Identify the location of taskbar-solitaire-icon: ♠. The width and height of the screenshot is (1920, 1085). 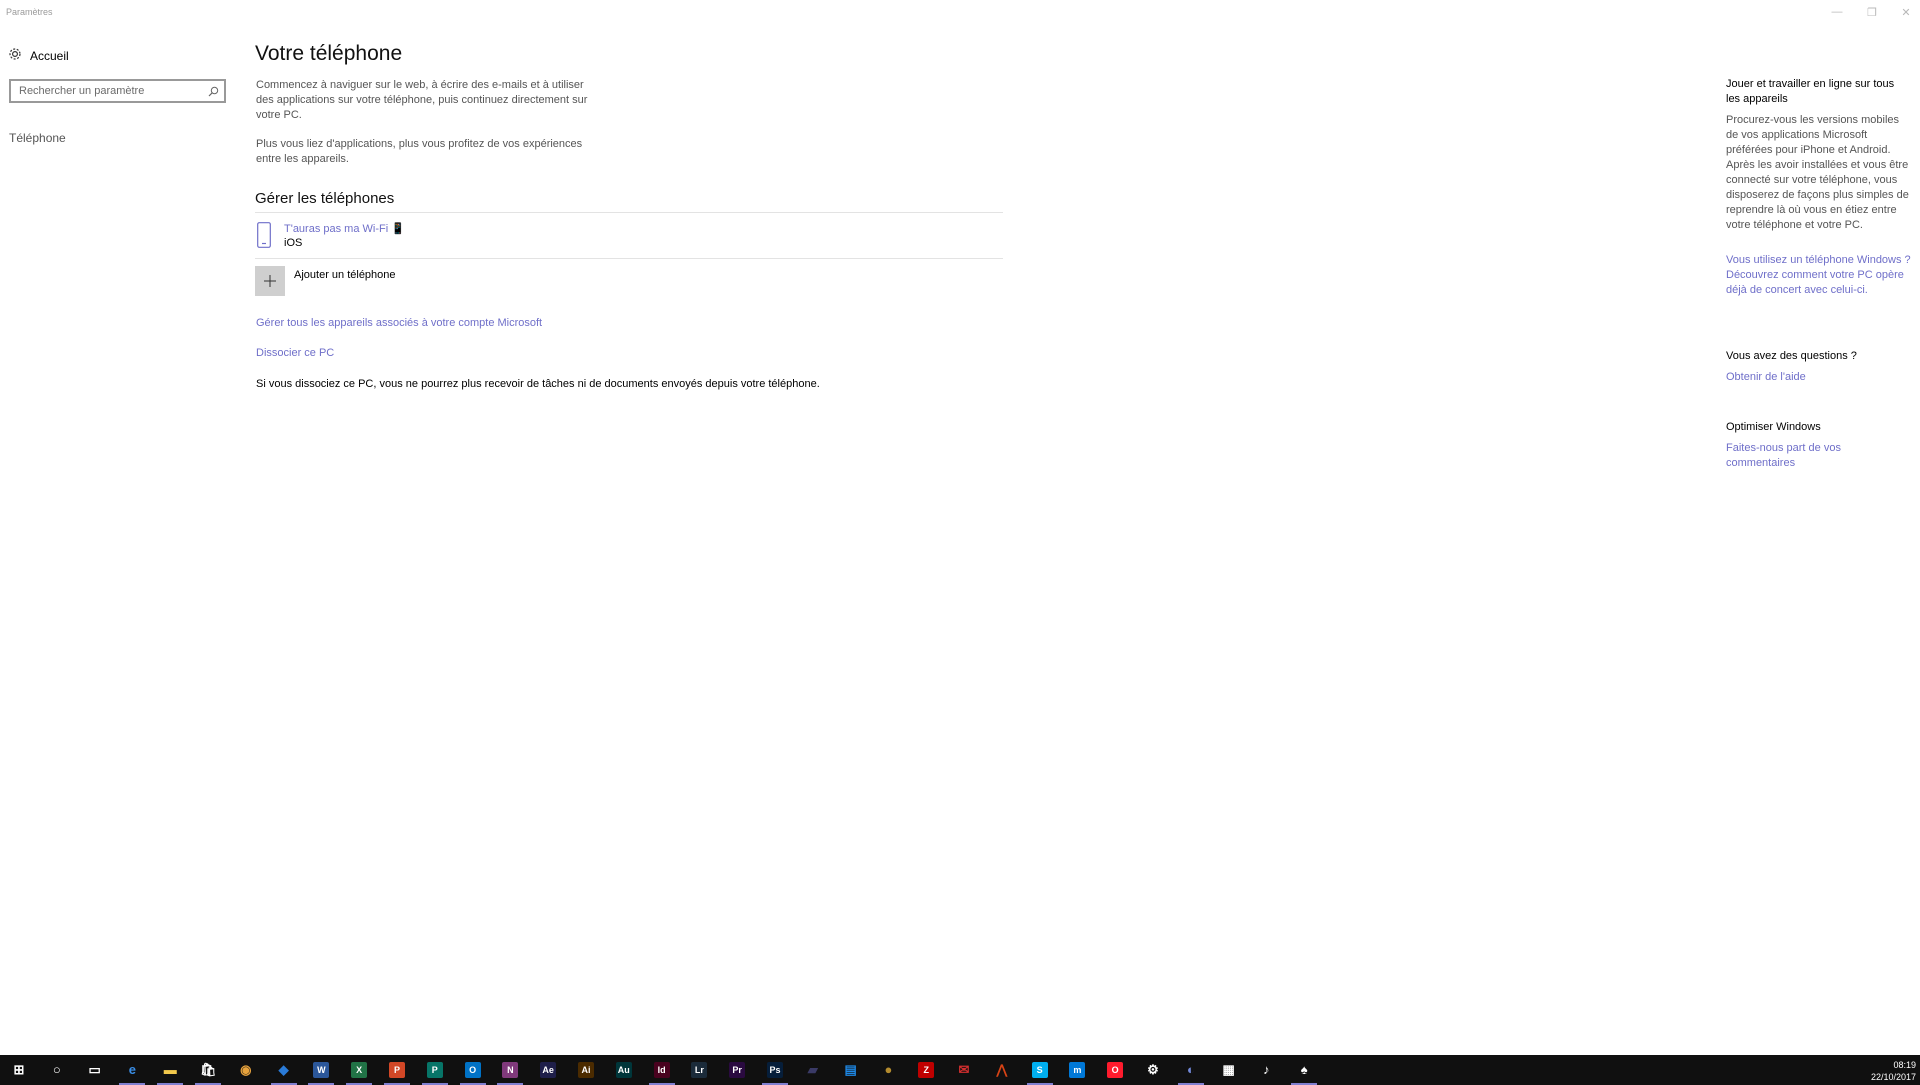
(1304, 1070).